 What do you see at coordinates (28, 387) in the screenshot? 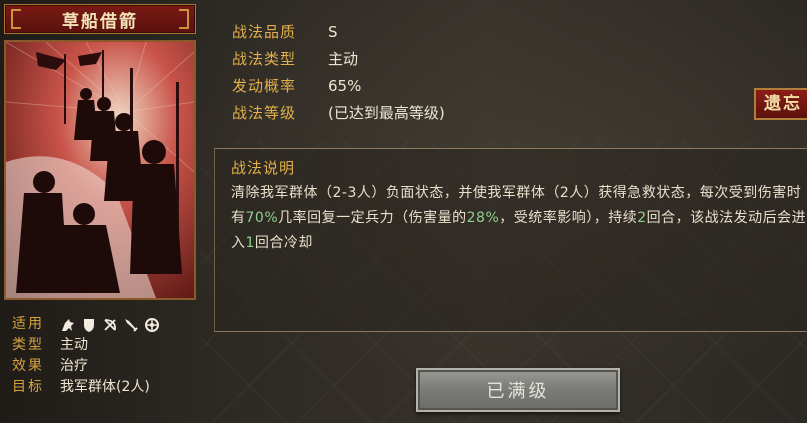
I see `attr-key: 目标` at bounding box center [28, 387].